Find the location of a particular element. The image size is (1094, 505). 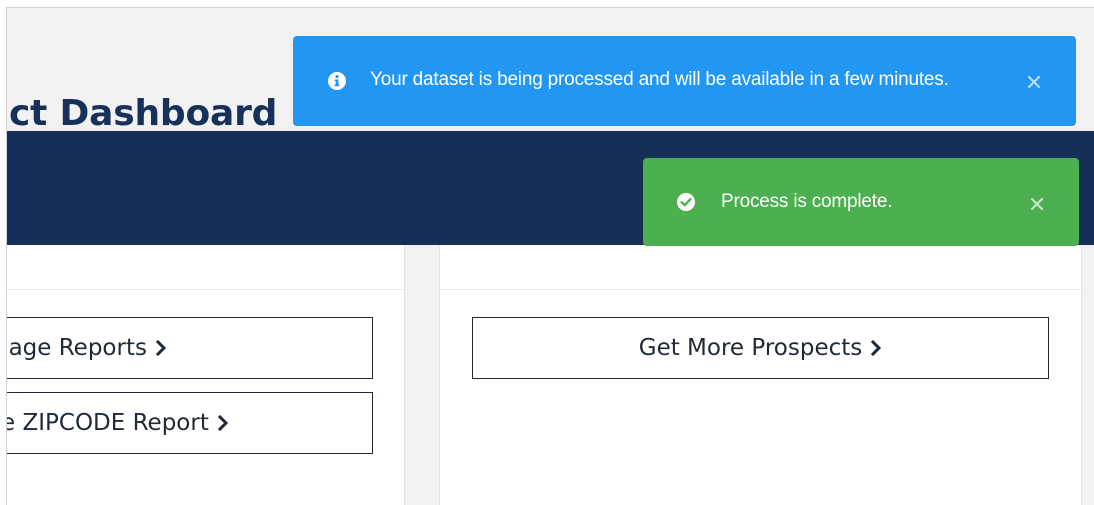

get-more-prospects-button: Get More Prospects is located at coordinates (760, 348).